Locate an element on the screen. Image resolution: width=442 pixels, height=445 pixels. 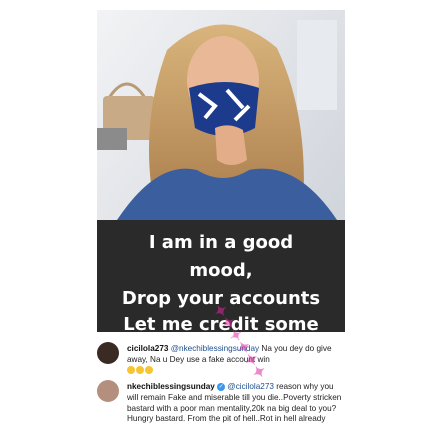
comment-mention: @cicilola273 is located at coordinates (250, 386).